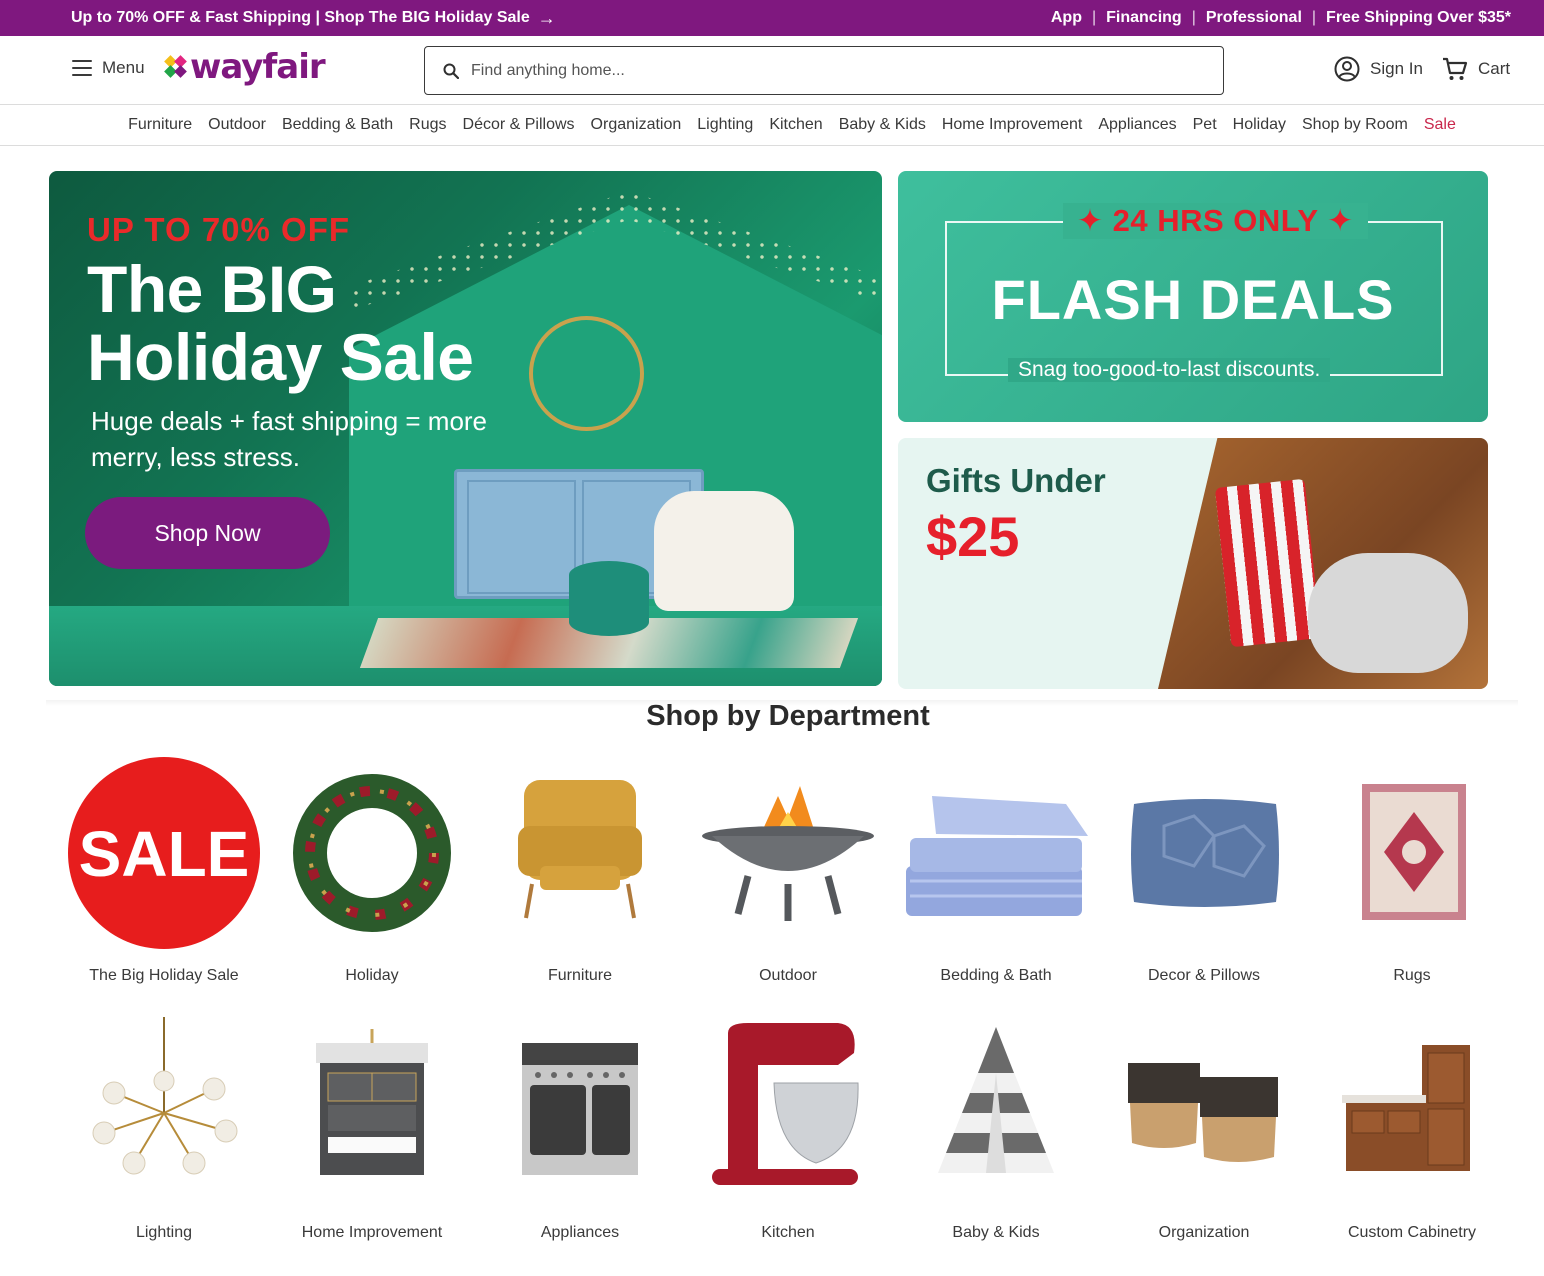 This screenshot has width=1544, height=1276. I want to click on flash-tagline: Snag too-good-to-last discounts., so click(1169, 370).